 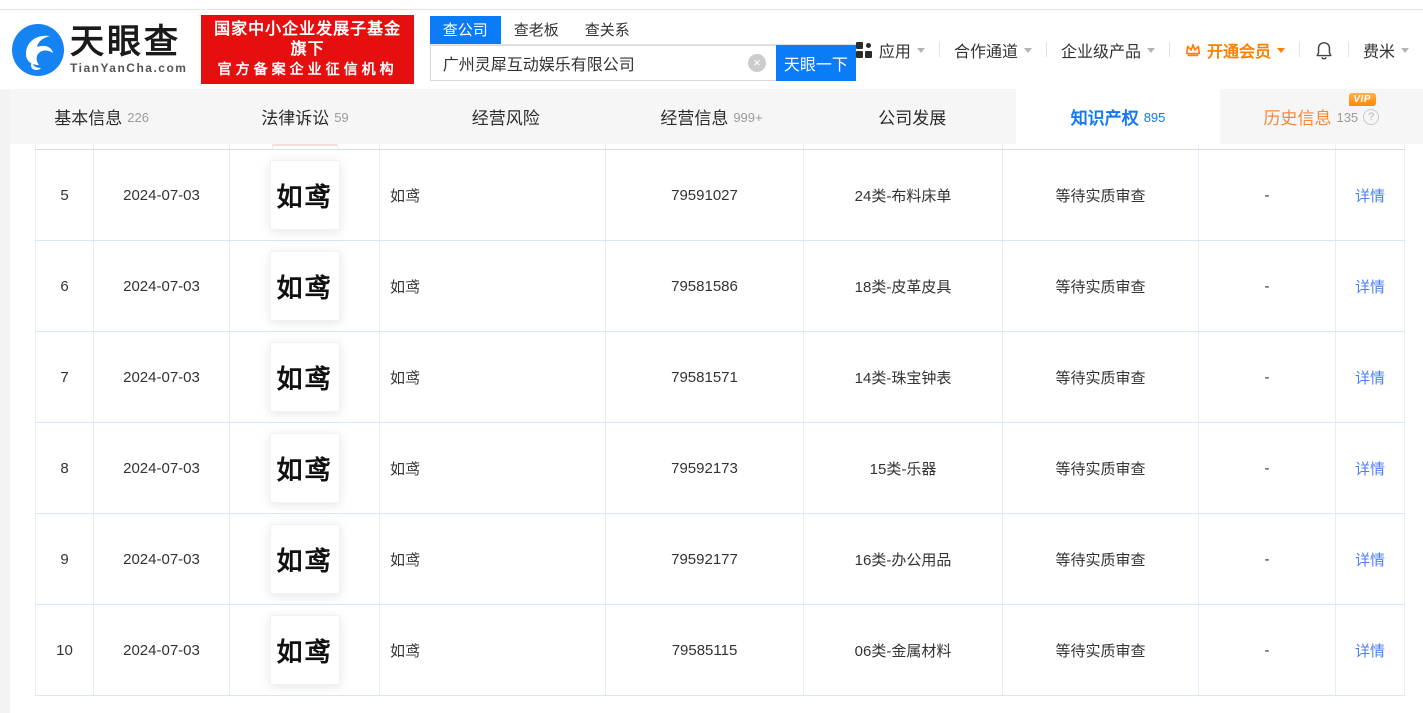 I want to click on brand-name: 天眼查, so click(x=125, y=42).